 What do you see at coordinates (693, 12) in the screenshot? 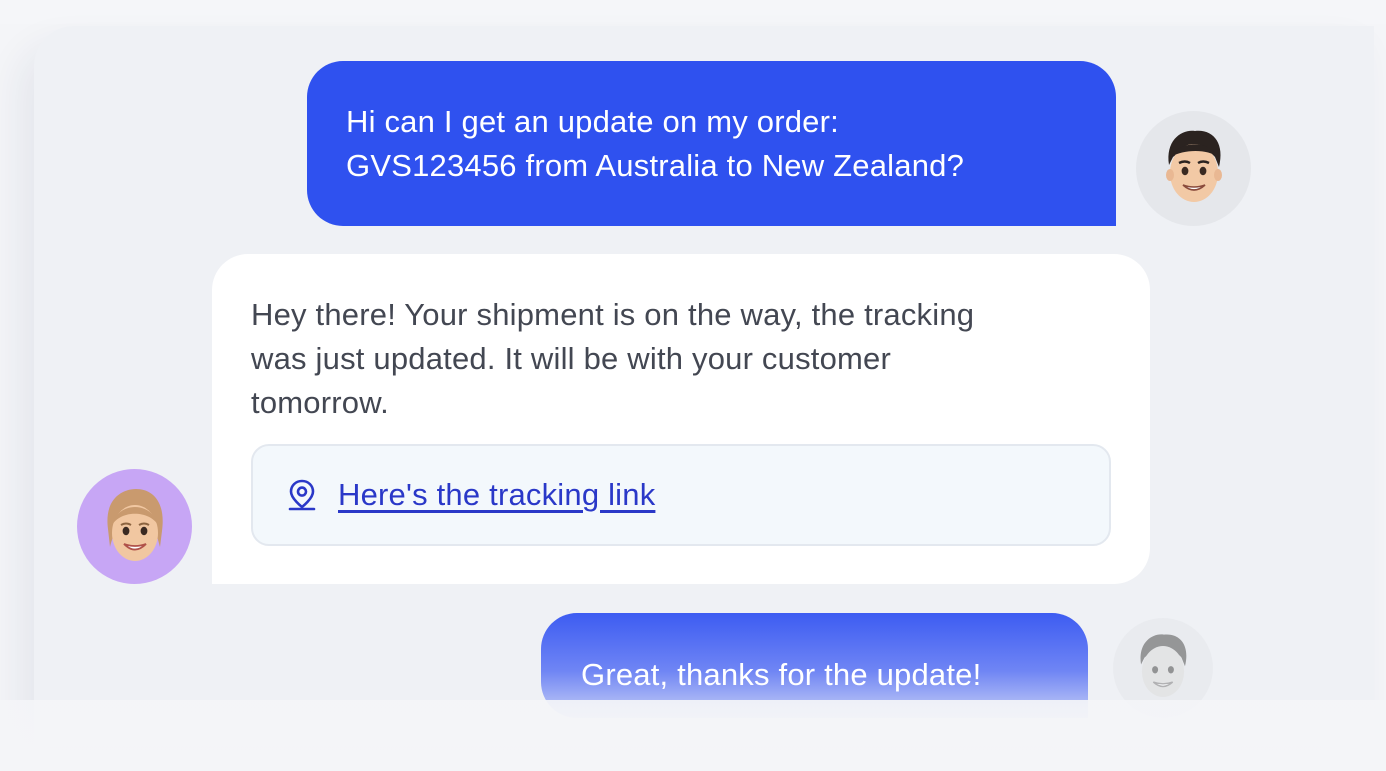
I see `top-backdrop` at bounding box center [693, 12].